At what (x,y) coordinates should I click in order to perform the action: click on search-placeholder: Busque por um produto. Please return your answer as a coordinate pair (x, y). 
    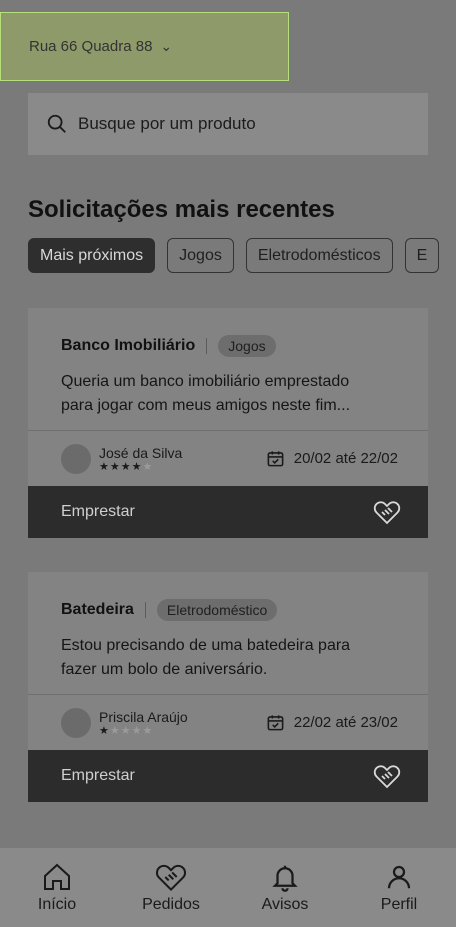
    Looking at the image, I should click on (167, 123).